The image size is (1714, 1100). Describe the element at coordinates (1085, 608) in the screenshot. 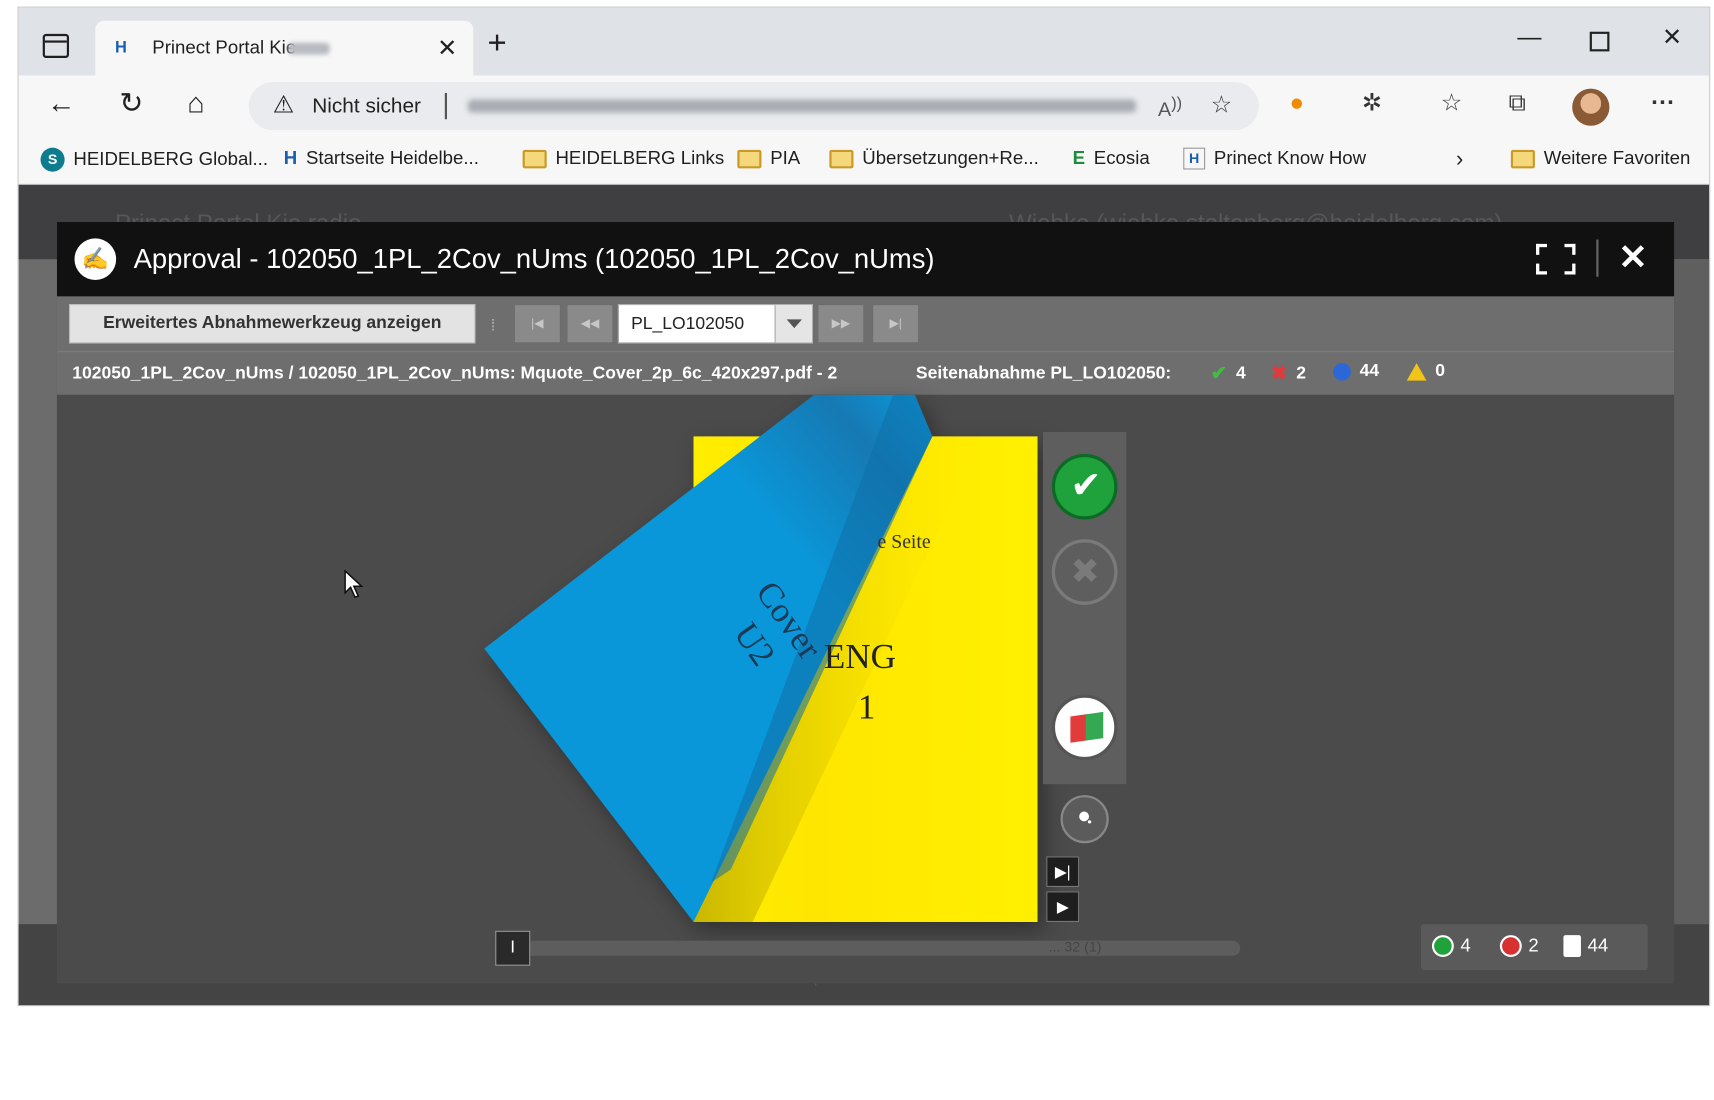

I see `approval-side-panel` at that location.